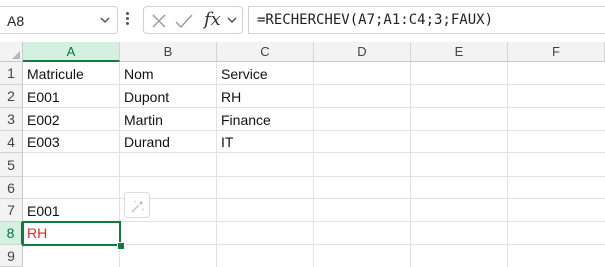 The image size is (605, 267). What do you see at coordinates (11, 96) in the screenshot?
I see `row-header-2: 2` at bounding box center [11, 96].